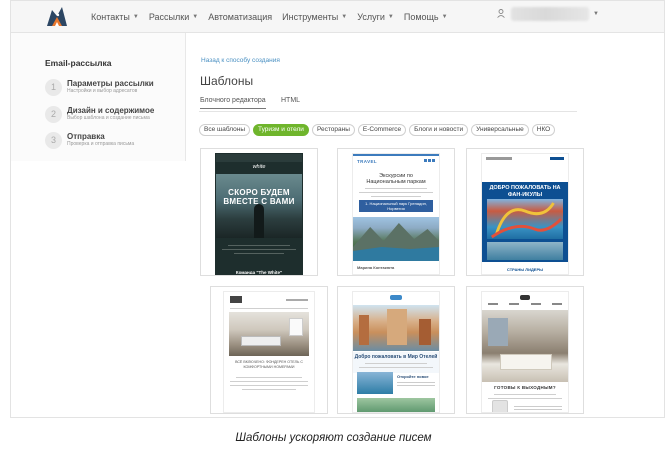 Image resolution: width=667 pixels, height=452 pixels. I want to click on fox-logo-icon, so click(57, 17).